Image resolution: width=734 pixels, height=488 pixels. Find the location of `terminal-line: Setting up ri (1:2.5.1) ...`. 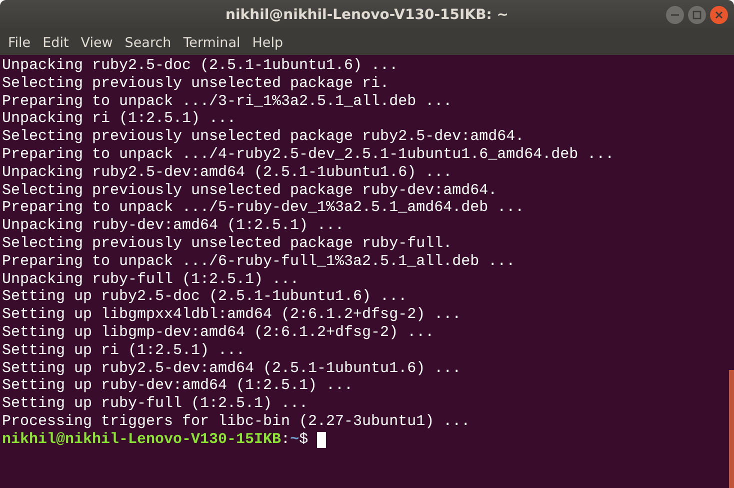

terminal-line: Setting up ri (1:2.5.1) ... is located at coordinates (124, 351).